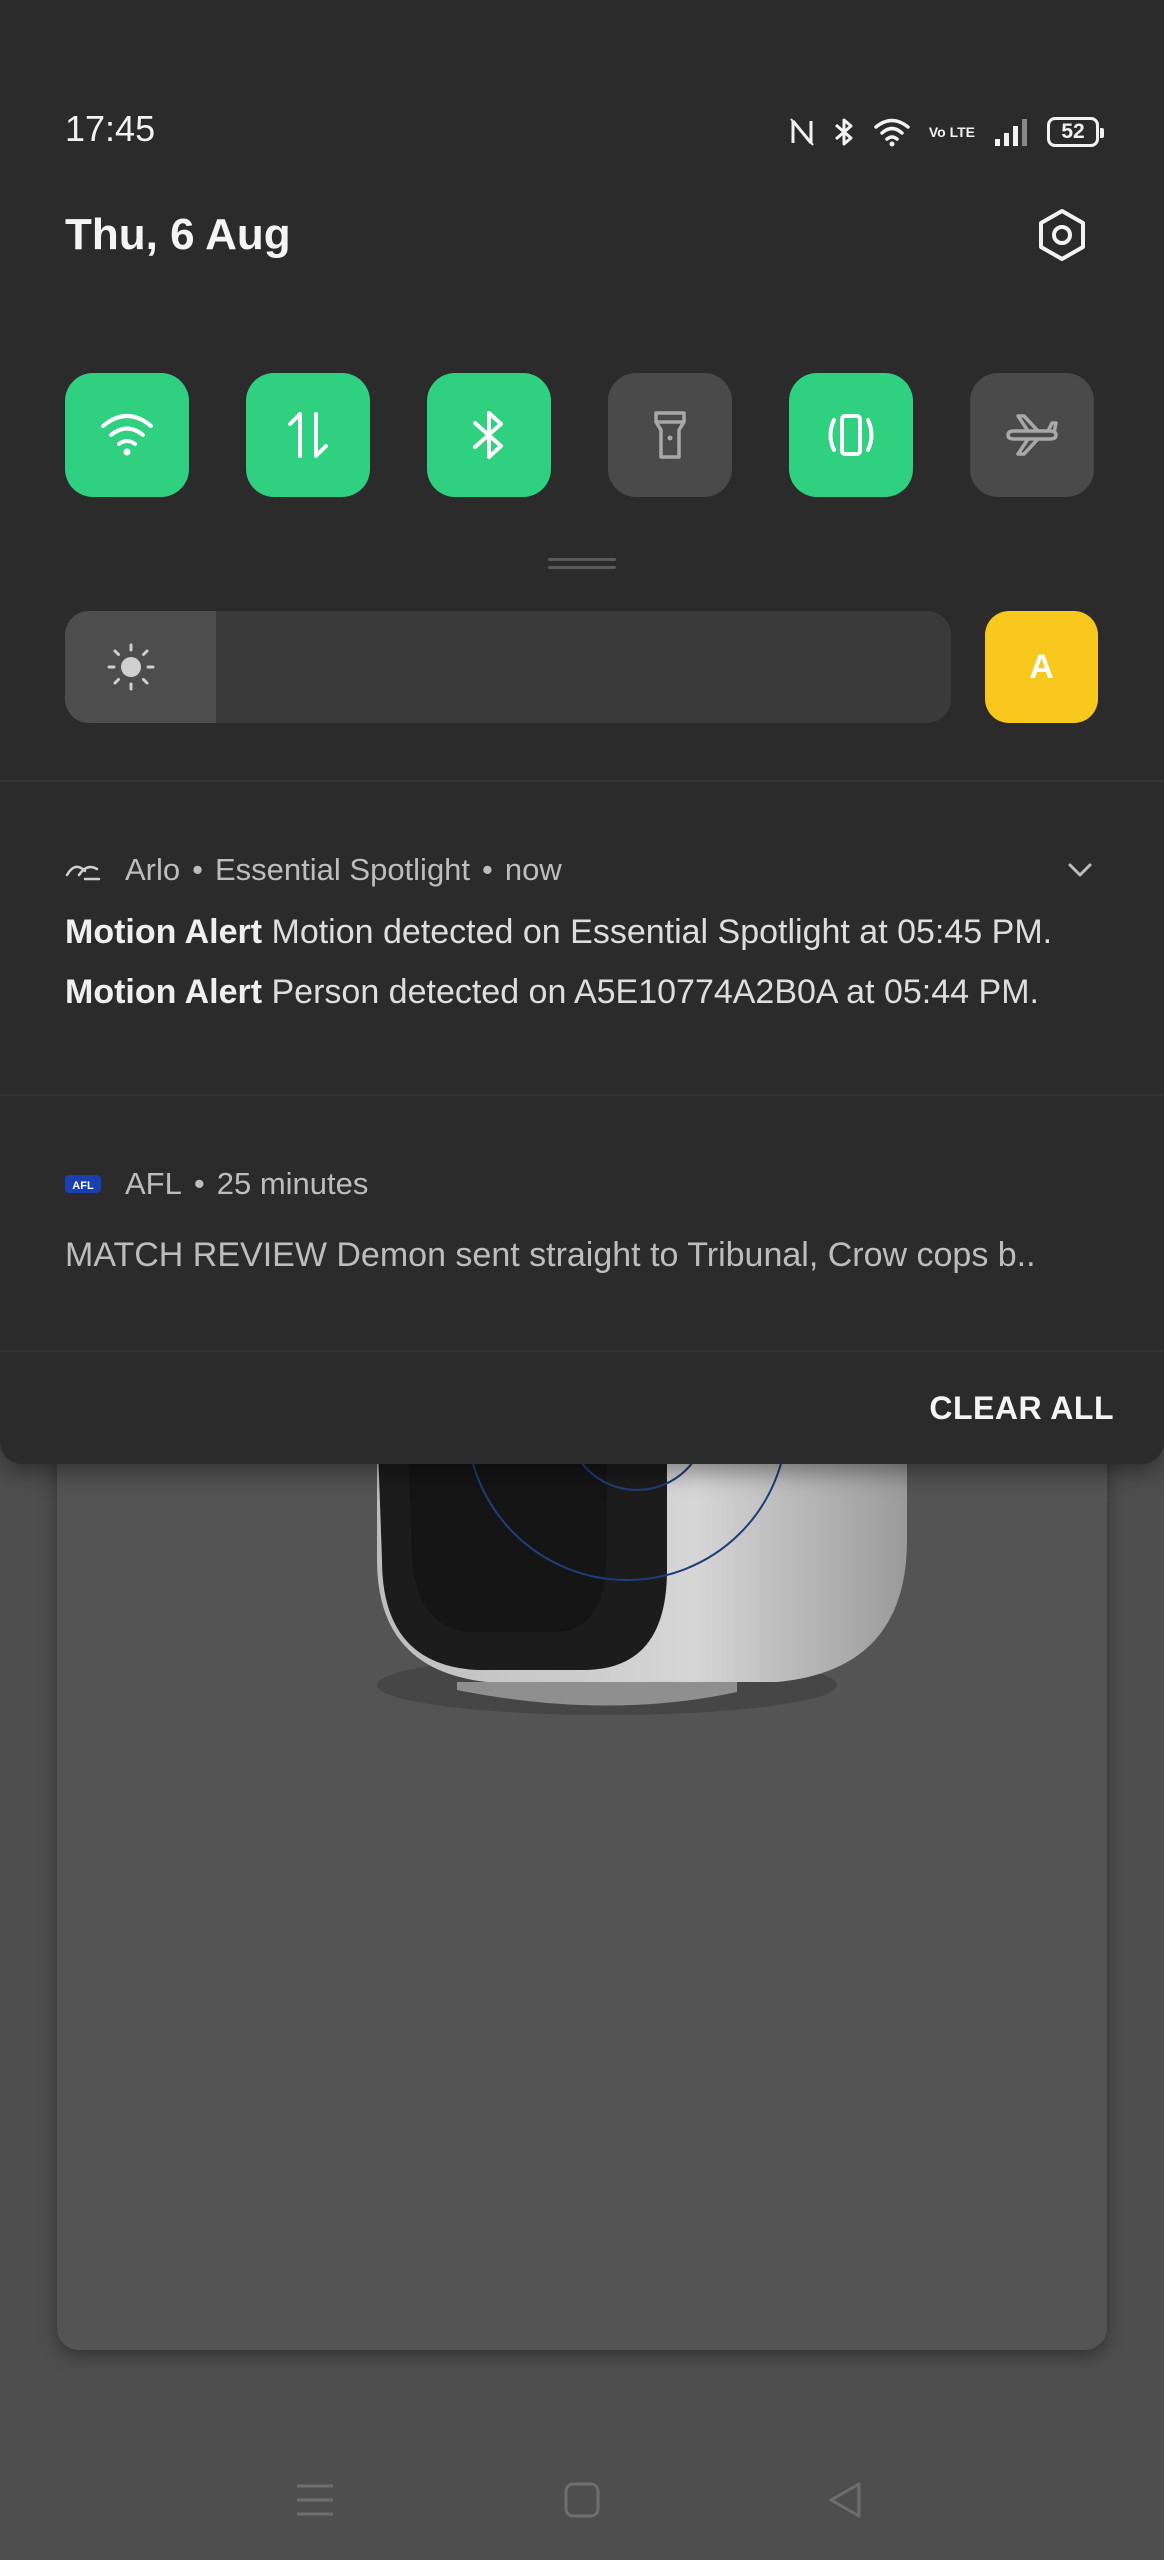 The image size is (1164, 2560). I want to click on bluetooth-icon, so click(488, 435).